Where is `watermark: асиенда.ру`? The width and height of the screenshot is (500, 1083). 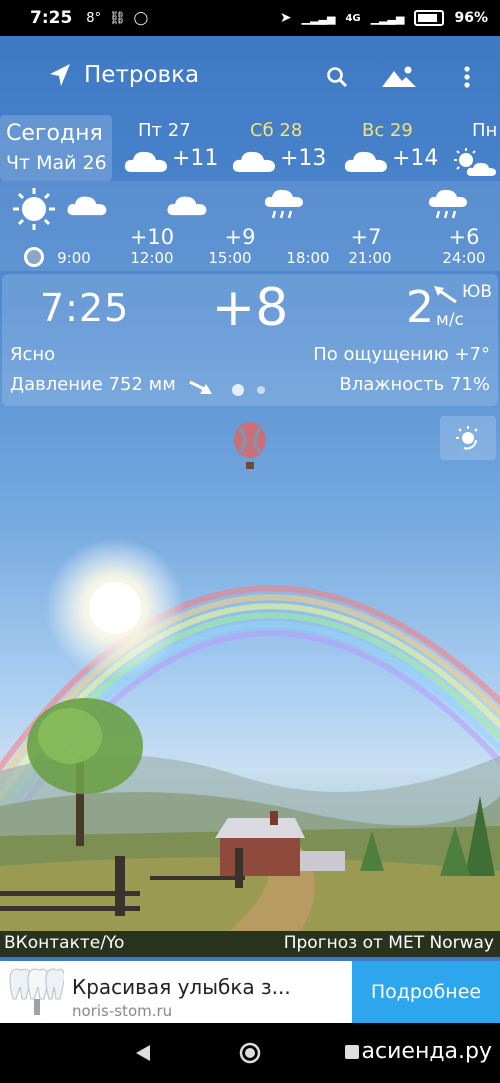 watermark: асиенда.ру is located at coordinates (426, 1051).